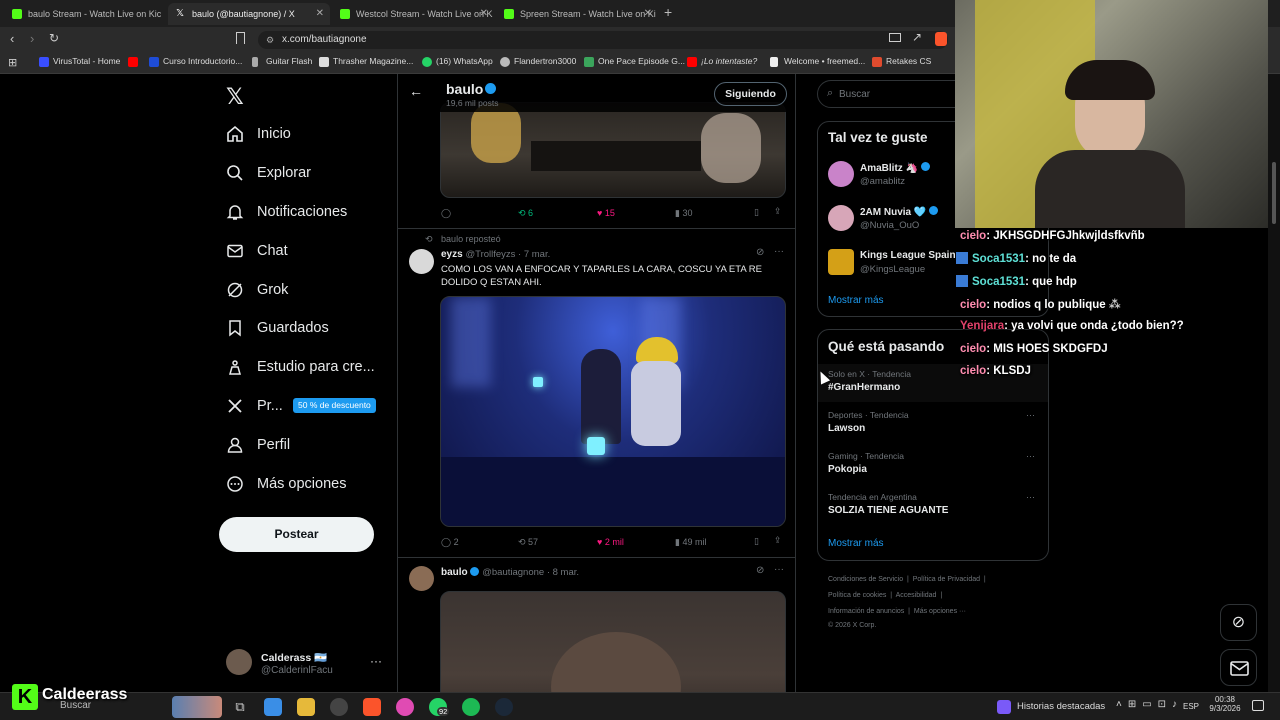 The width and height of the screenshot is (1280, 720). What do you see at coordinates (296, 534) in the screenshot?
I see `post-button: Postear` at bounding box center [296, 534].